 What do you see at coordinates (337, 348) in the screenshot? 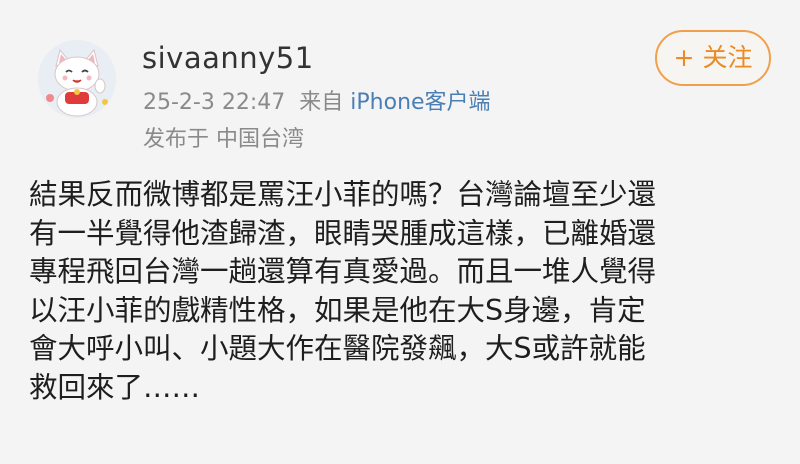
I see `content-line: 會大呼小叫、小題大作在醫院發飆，大S或許就能` at bounding box center [337, 348].